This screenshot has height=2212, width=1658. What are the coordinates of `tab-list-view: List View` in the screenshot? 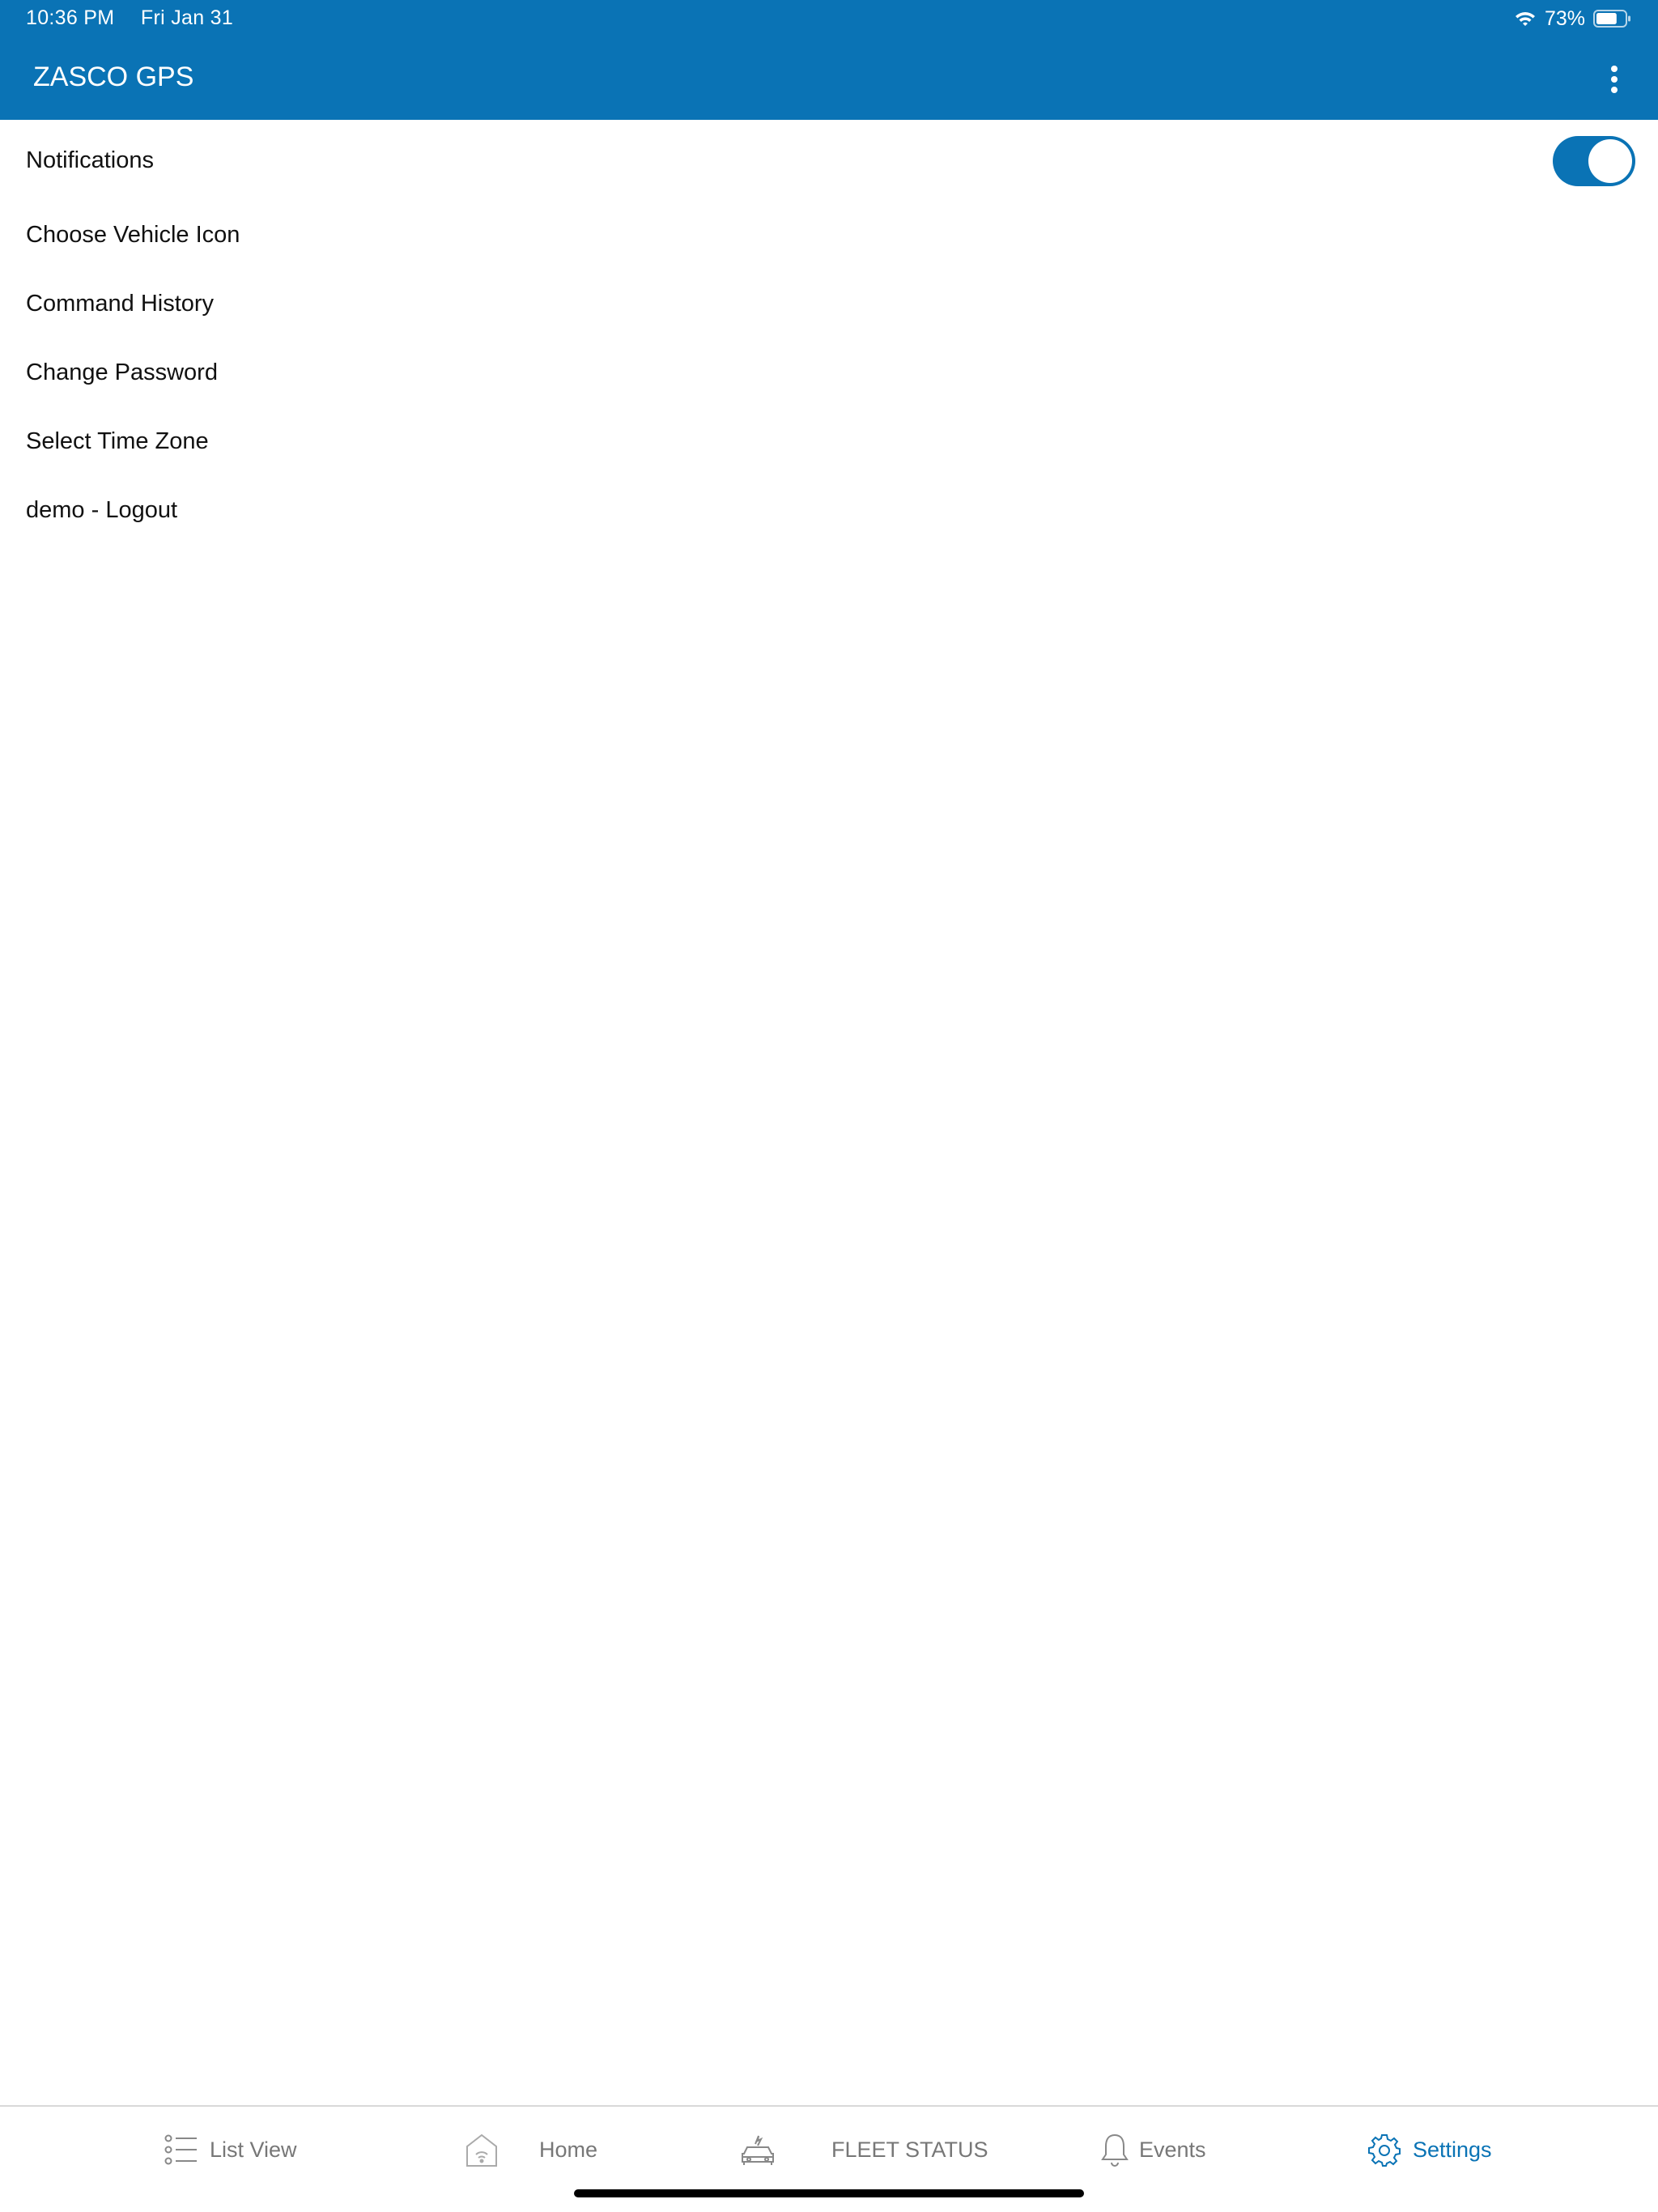 It's located at (230, 2150).